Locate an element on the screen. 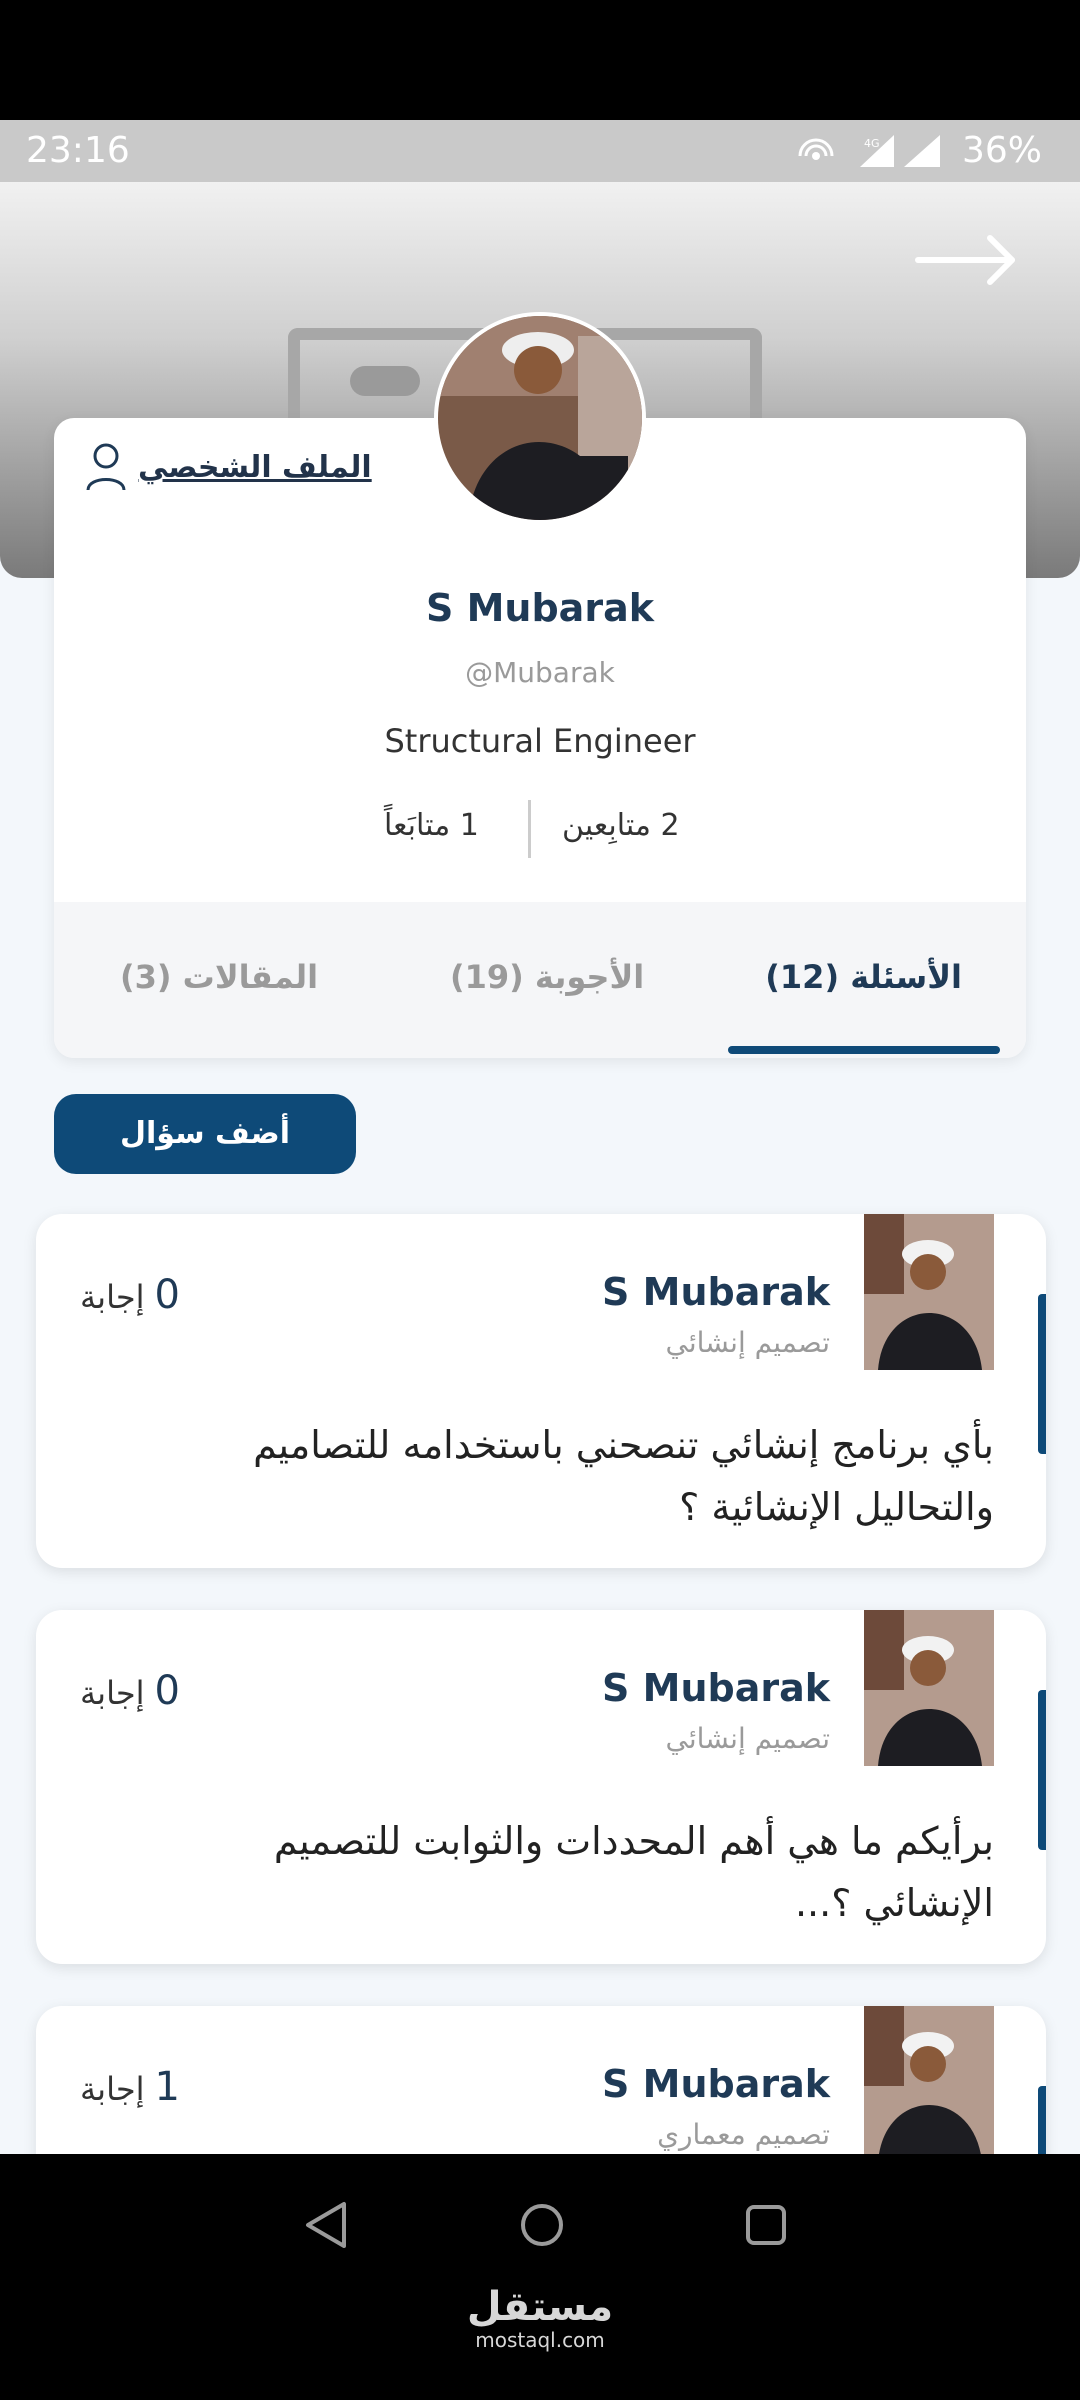  tab-articles: المقالات (3) is located at coordinates (219, 977).